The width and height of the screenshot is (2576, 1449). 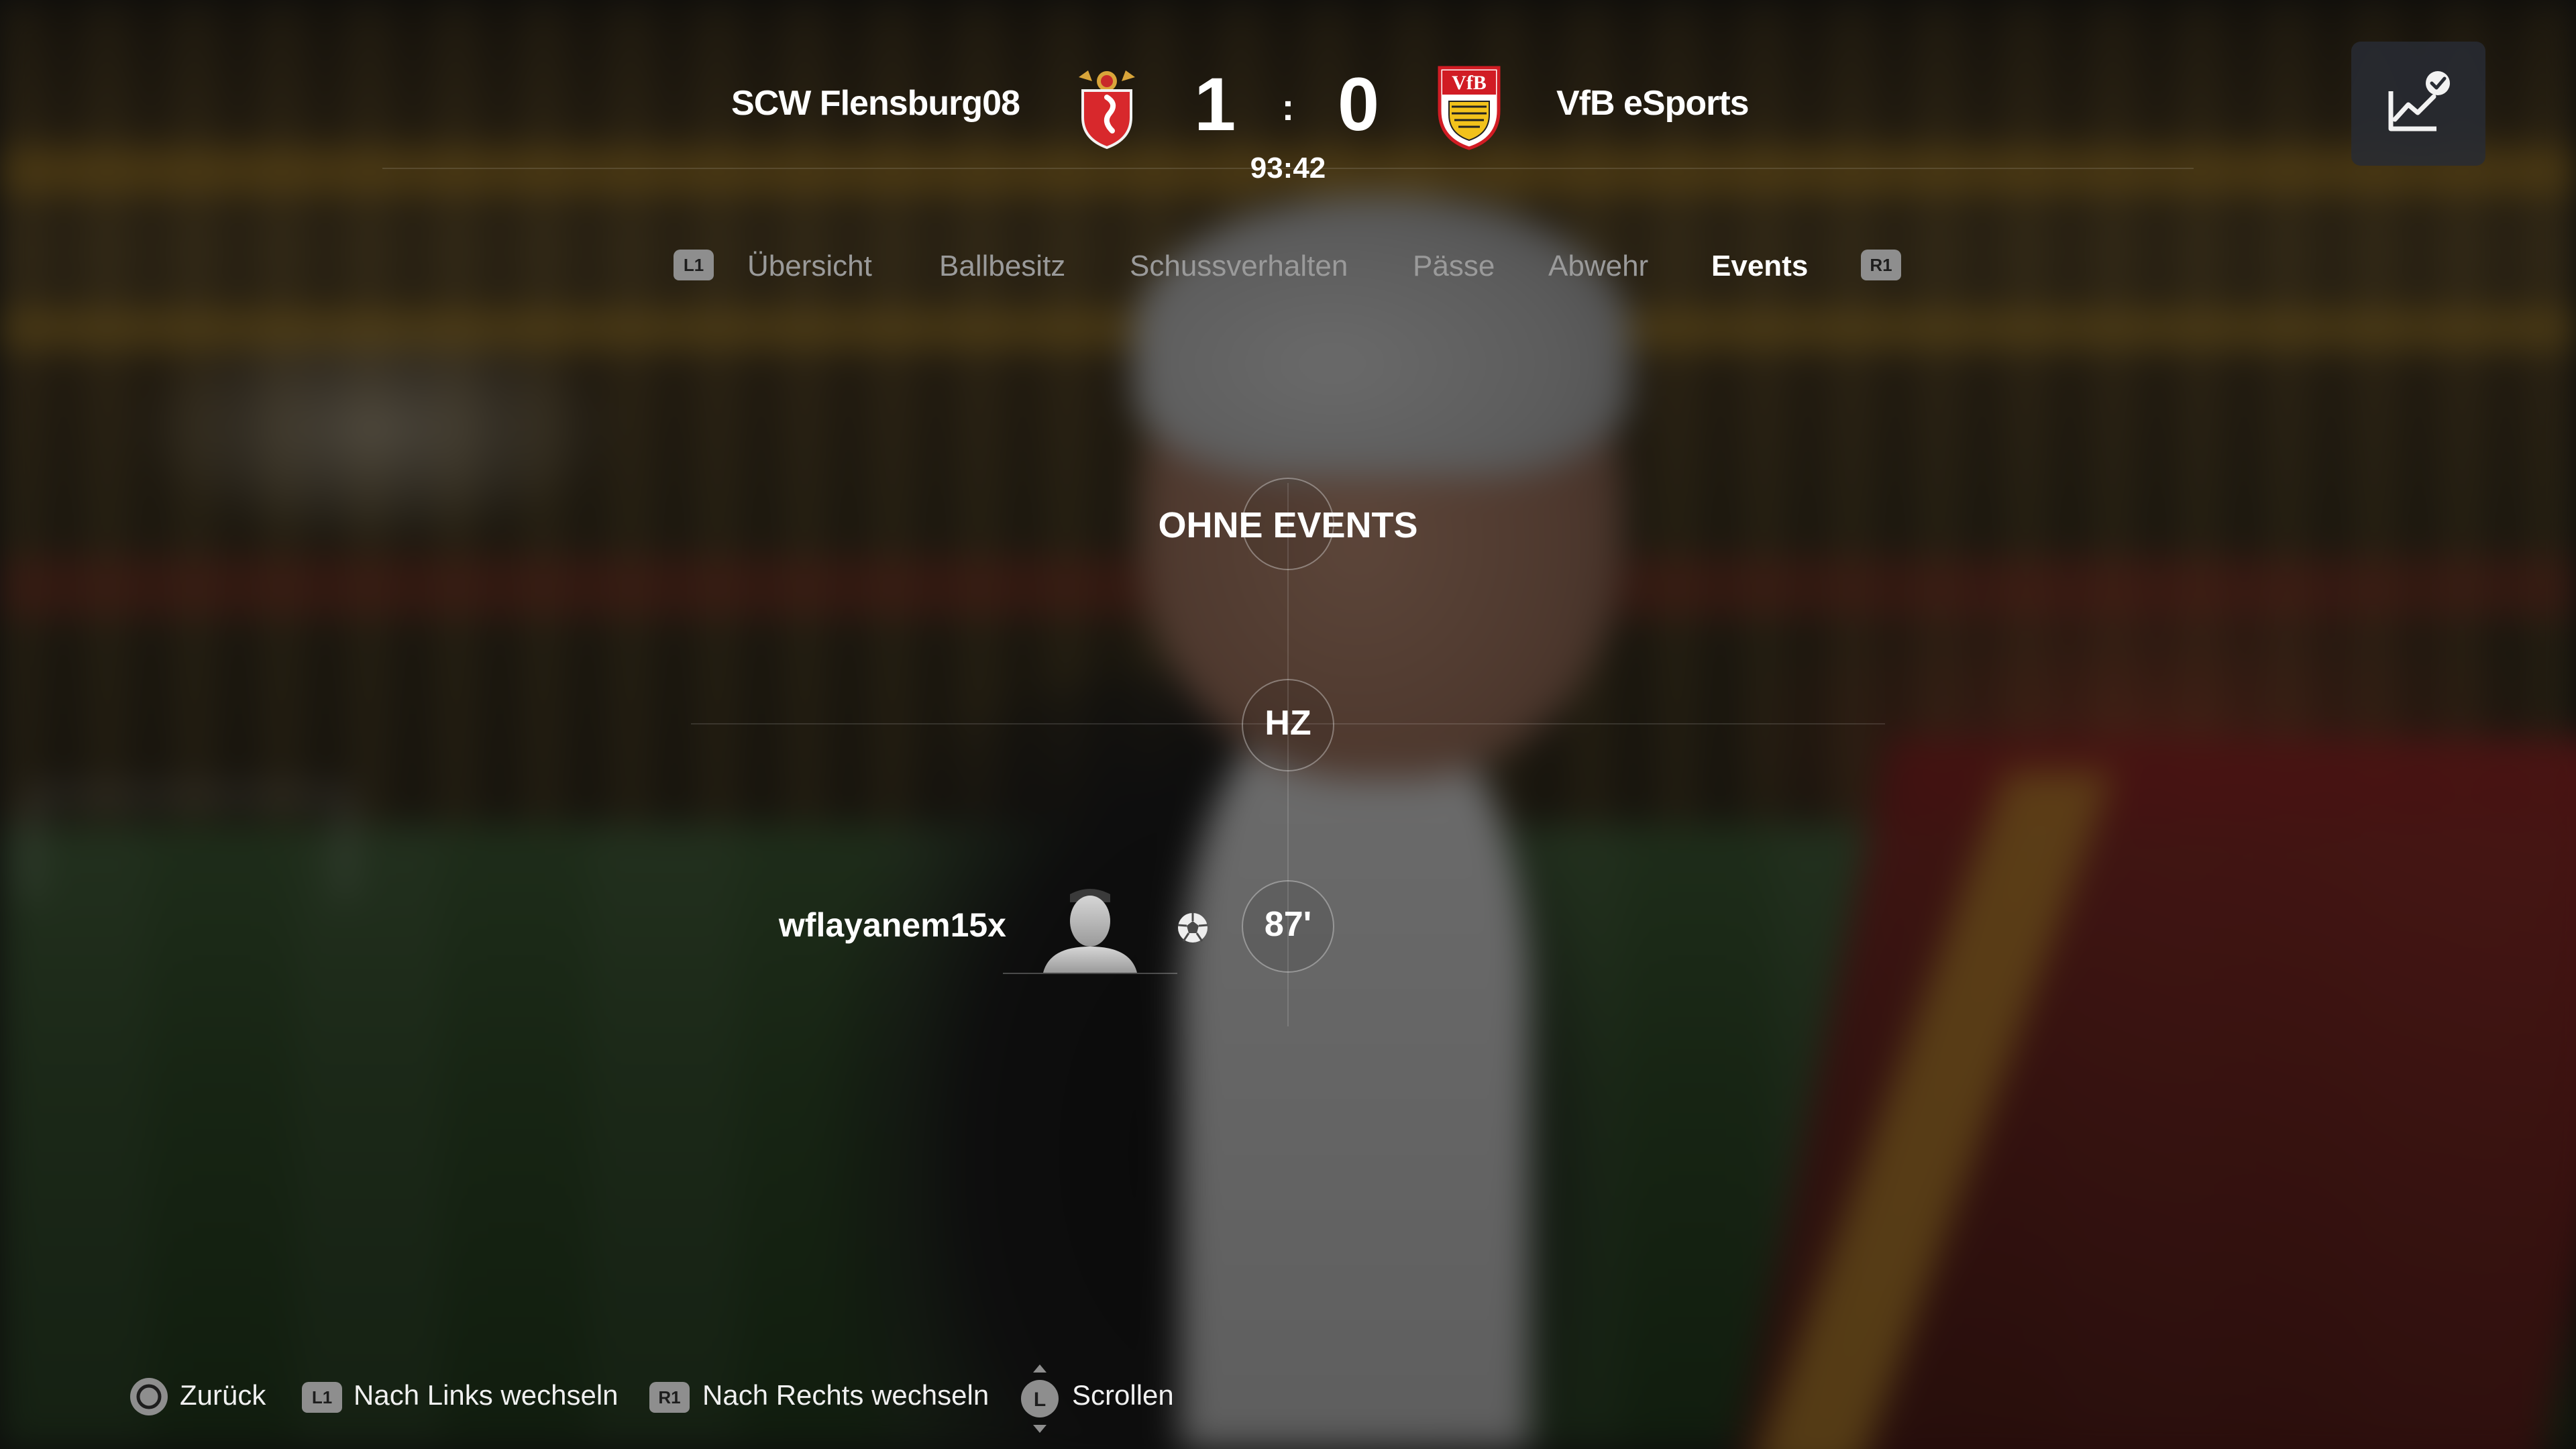 I want to click on scroll-hint: Scrollen, so click(x=1123, y=1395).